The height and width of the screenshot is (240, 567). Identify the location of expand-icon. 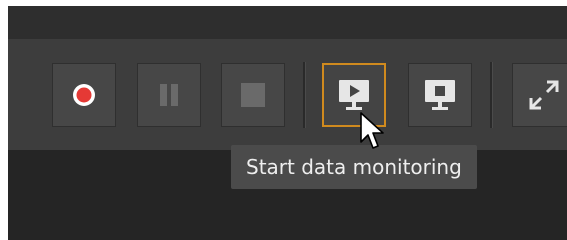
(544, 95).